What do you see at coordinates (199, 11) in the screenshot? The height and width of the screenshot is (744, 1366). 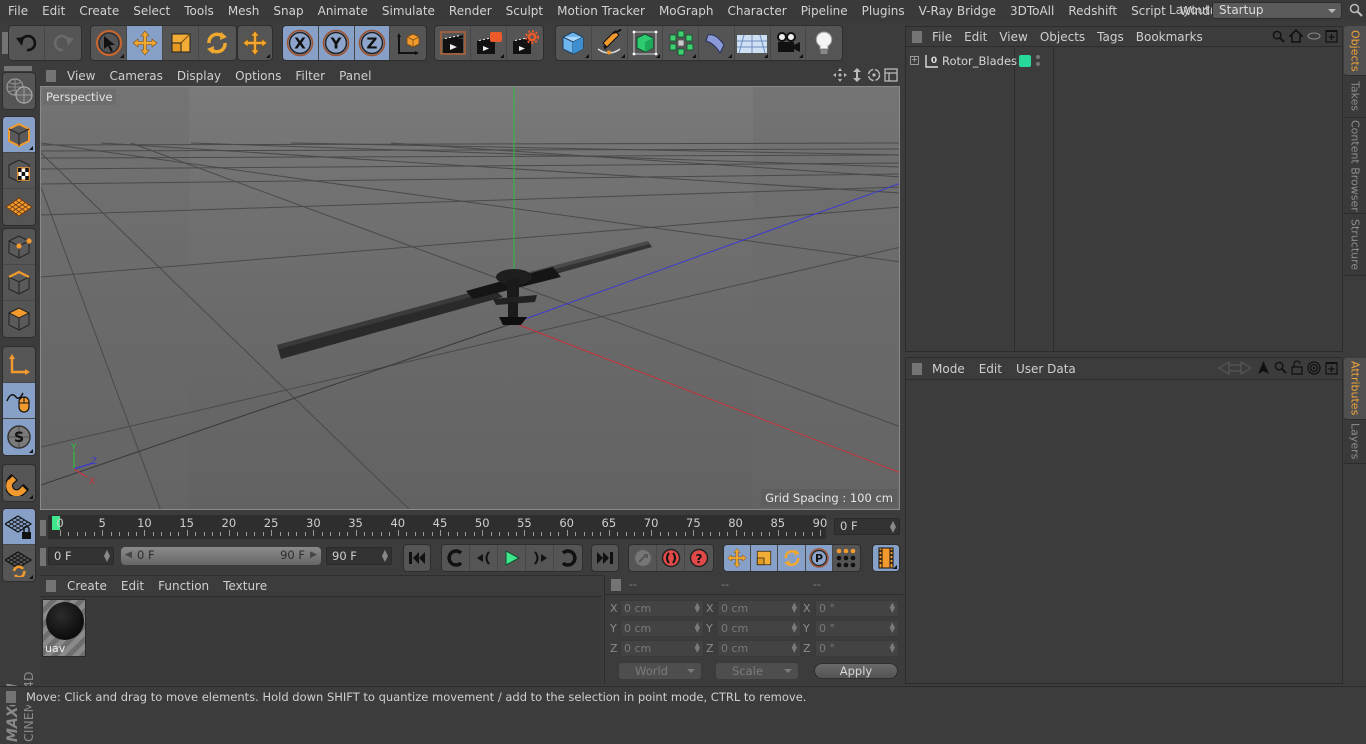 I see `menu-tools: Tools` at bounding box center [199, 11].